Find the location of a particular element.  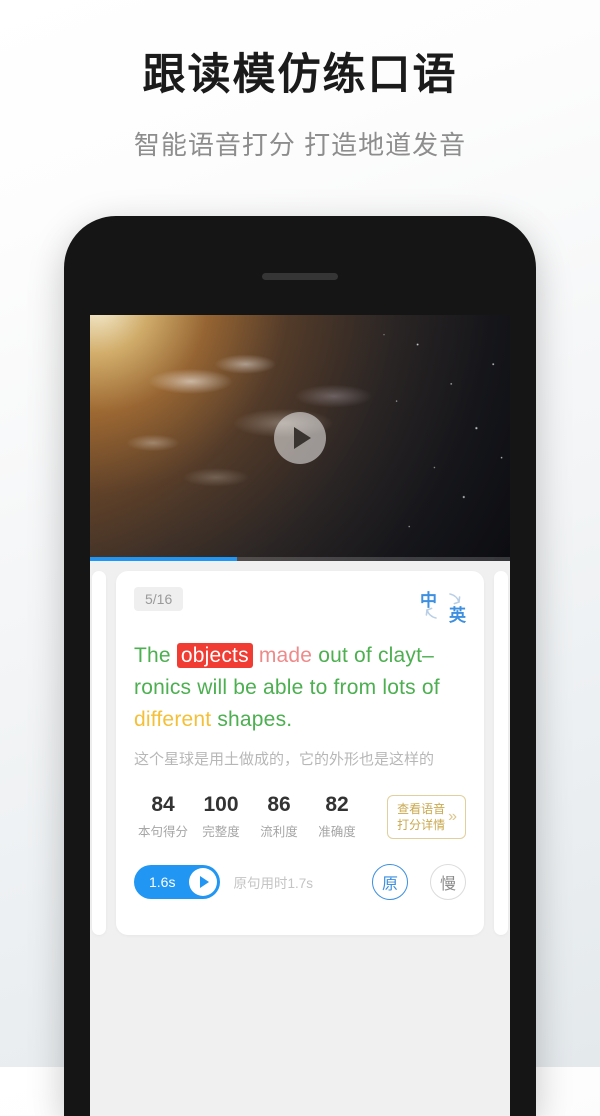

sentence-word: made is located at coordinates (285, 655).